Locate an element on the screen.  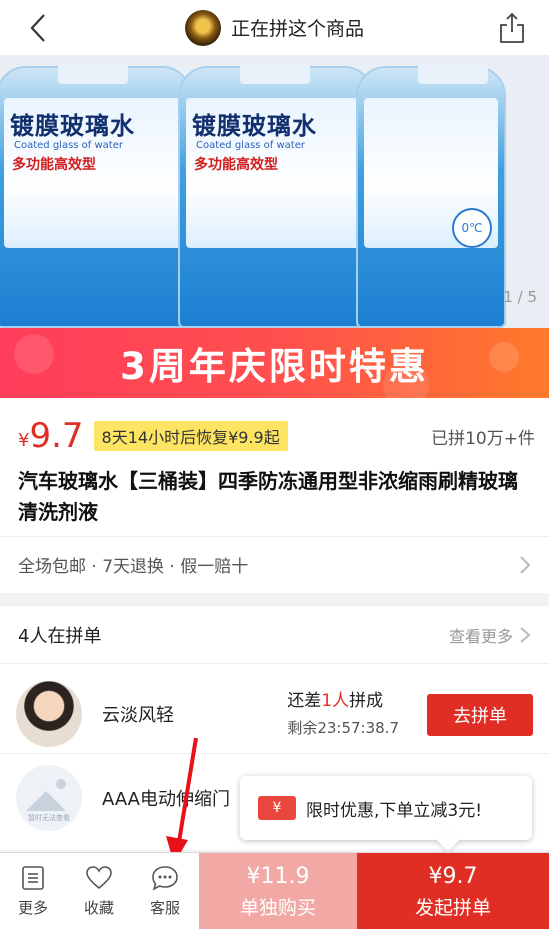
bottom-action-bar: 更多 收藏 客服 ¥11.9 单独购买 ¥9.7 发起拼单 is located at coordinates (274, 890).